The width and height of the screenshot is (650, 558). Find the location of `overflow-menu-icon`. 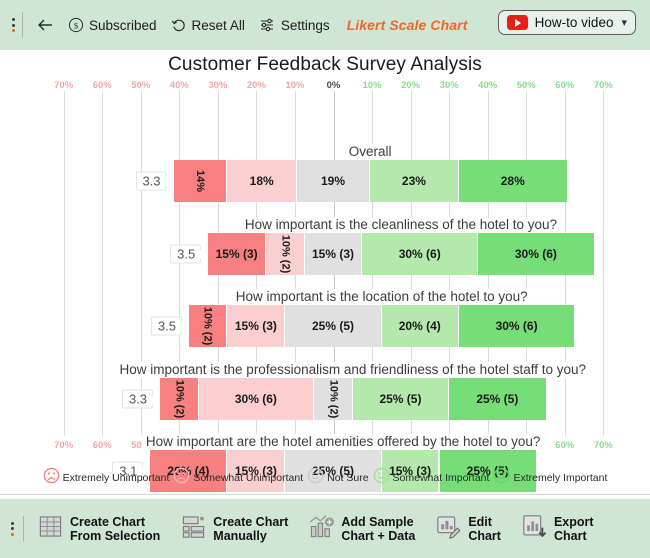

overflow-menu-icon is located at coordinates (14, 25).